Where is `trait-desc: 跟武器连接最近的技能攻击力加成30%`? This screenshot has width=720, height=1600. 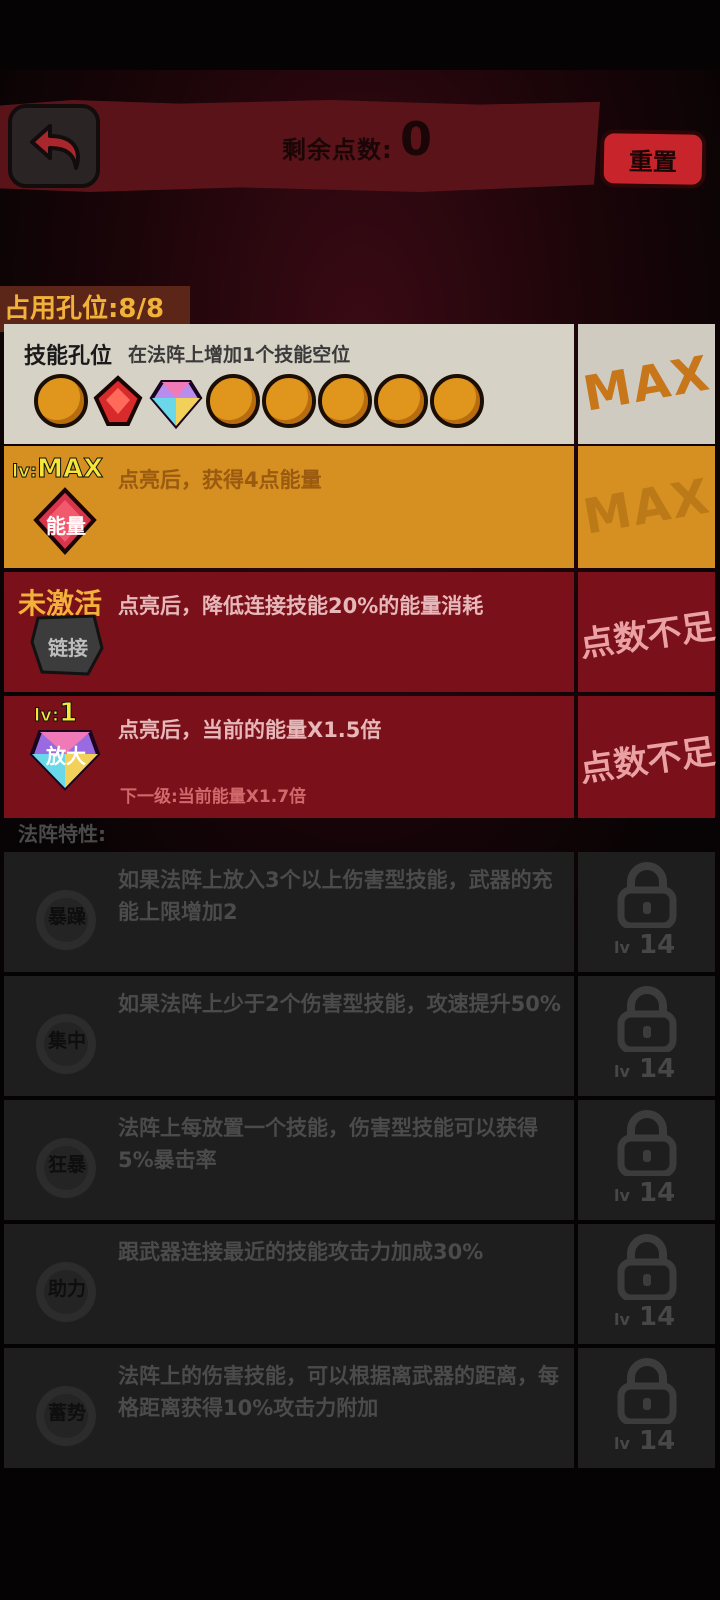
trait-desc: 跟武器连接最近的技能攻击力加成30% is located at coordinates (301, 1252).